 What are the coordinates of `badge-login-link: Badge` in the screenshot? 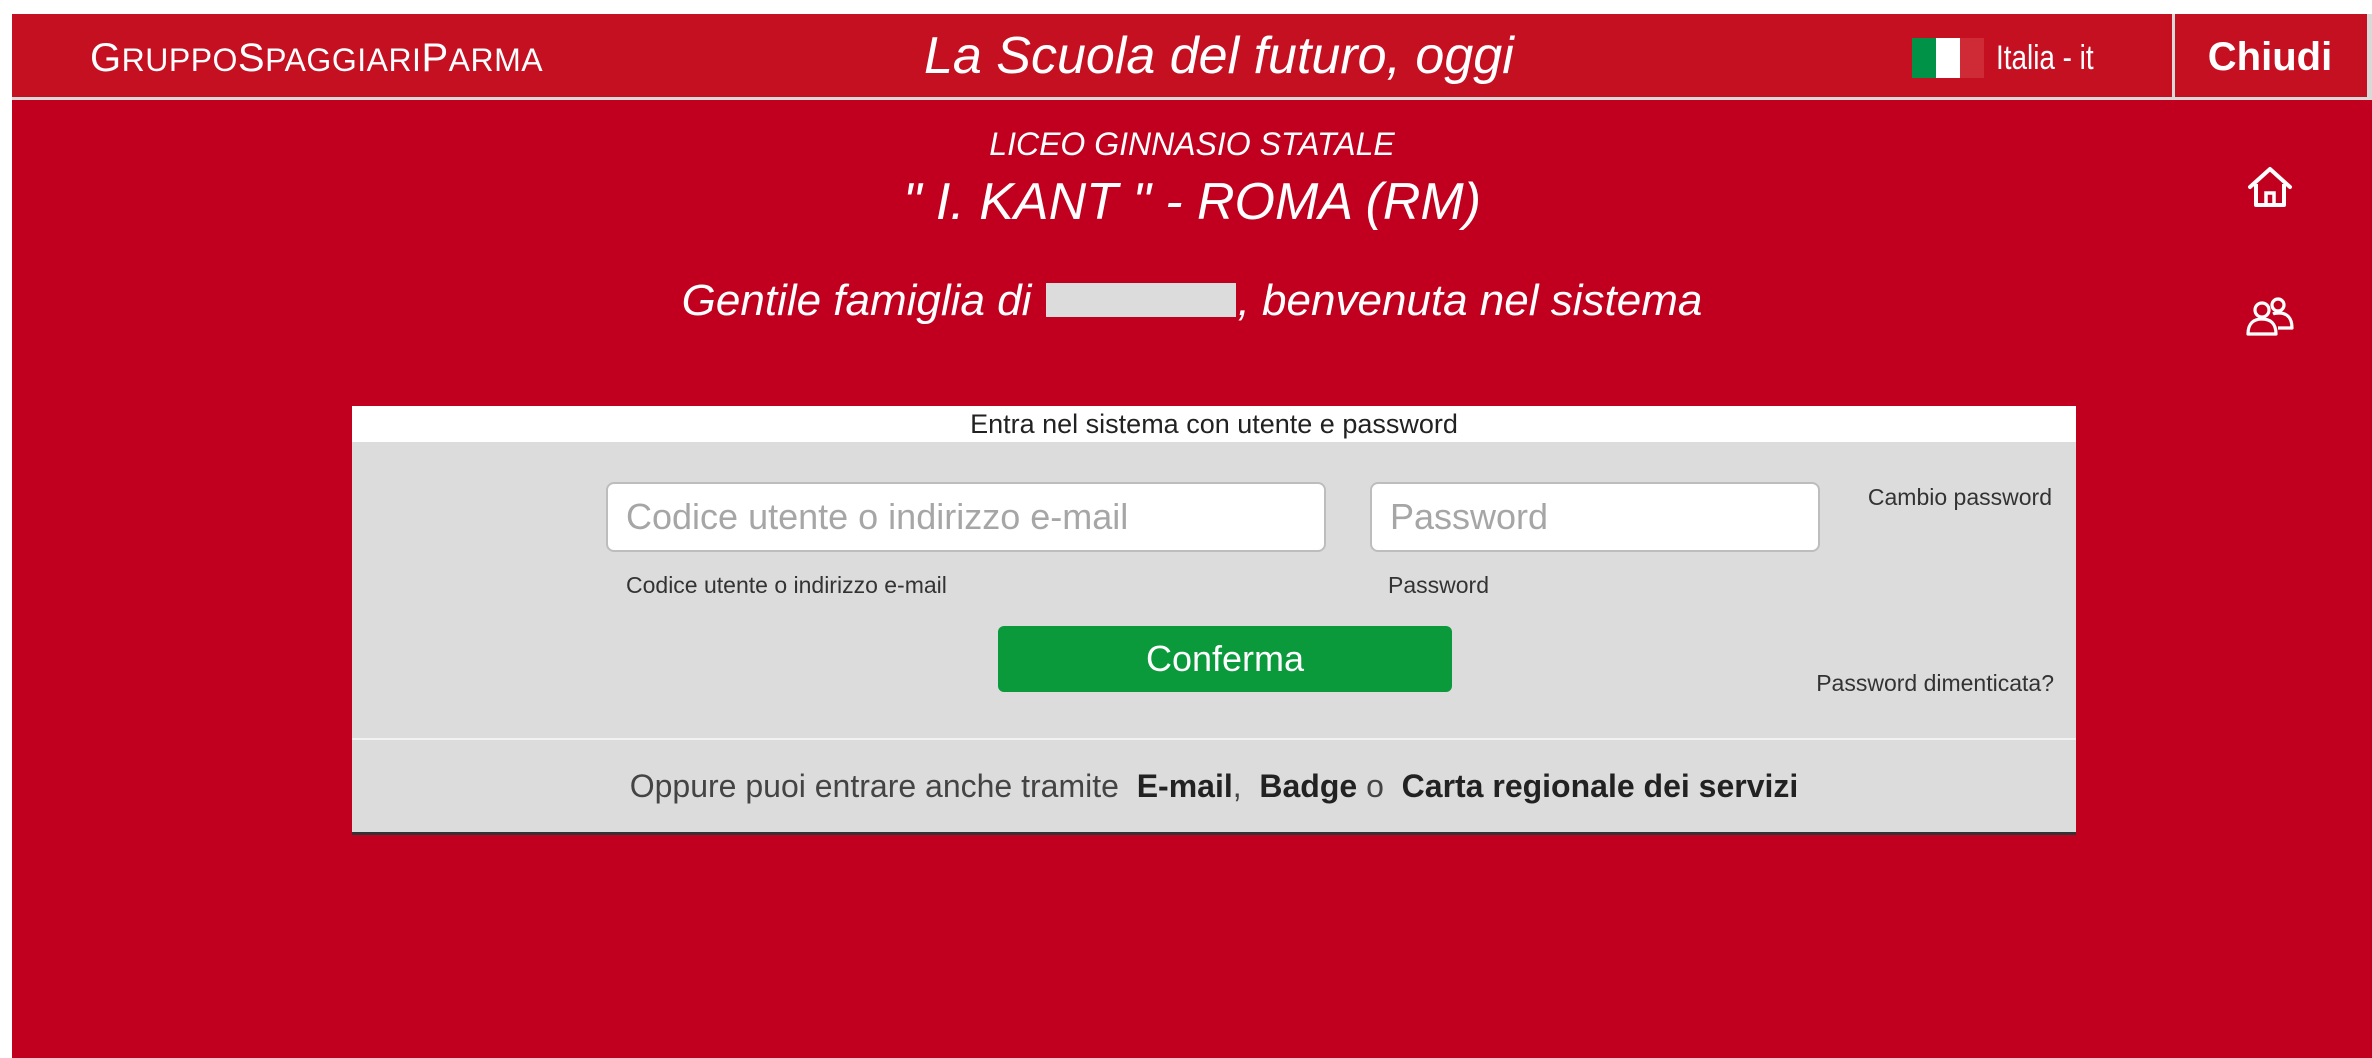 It's located at (1308, 786).